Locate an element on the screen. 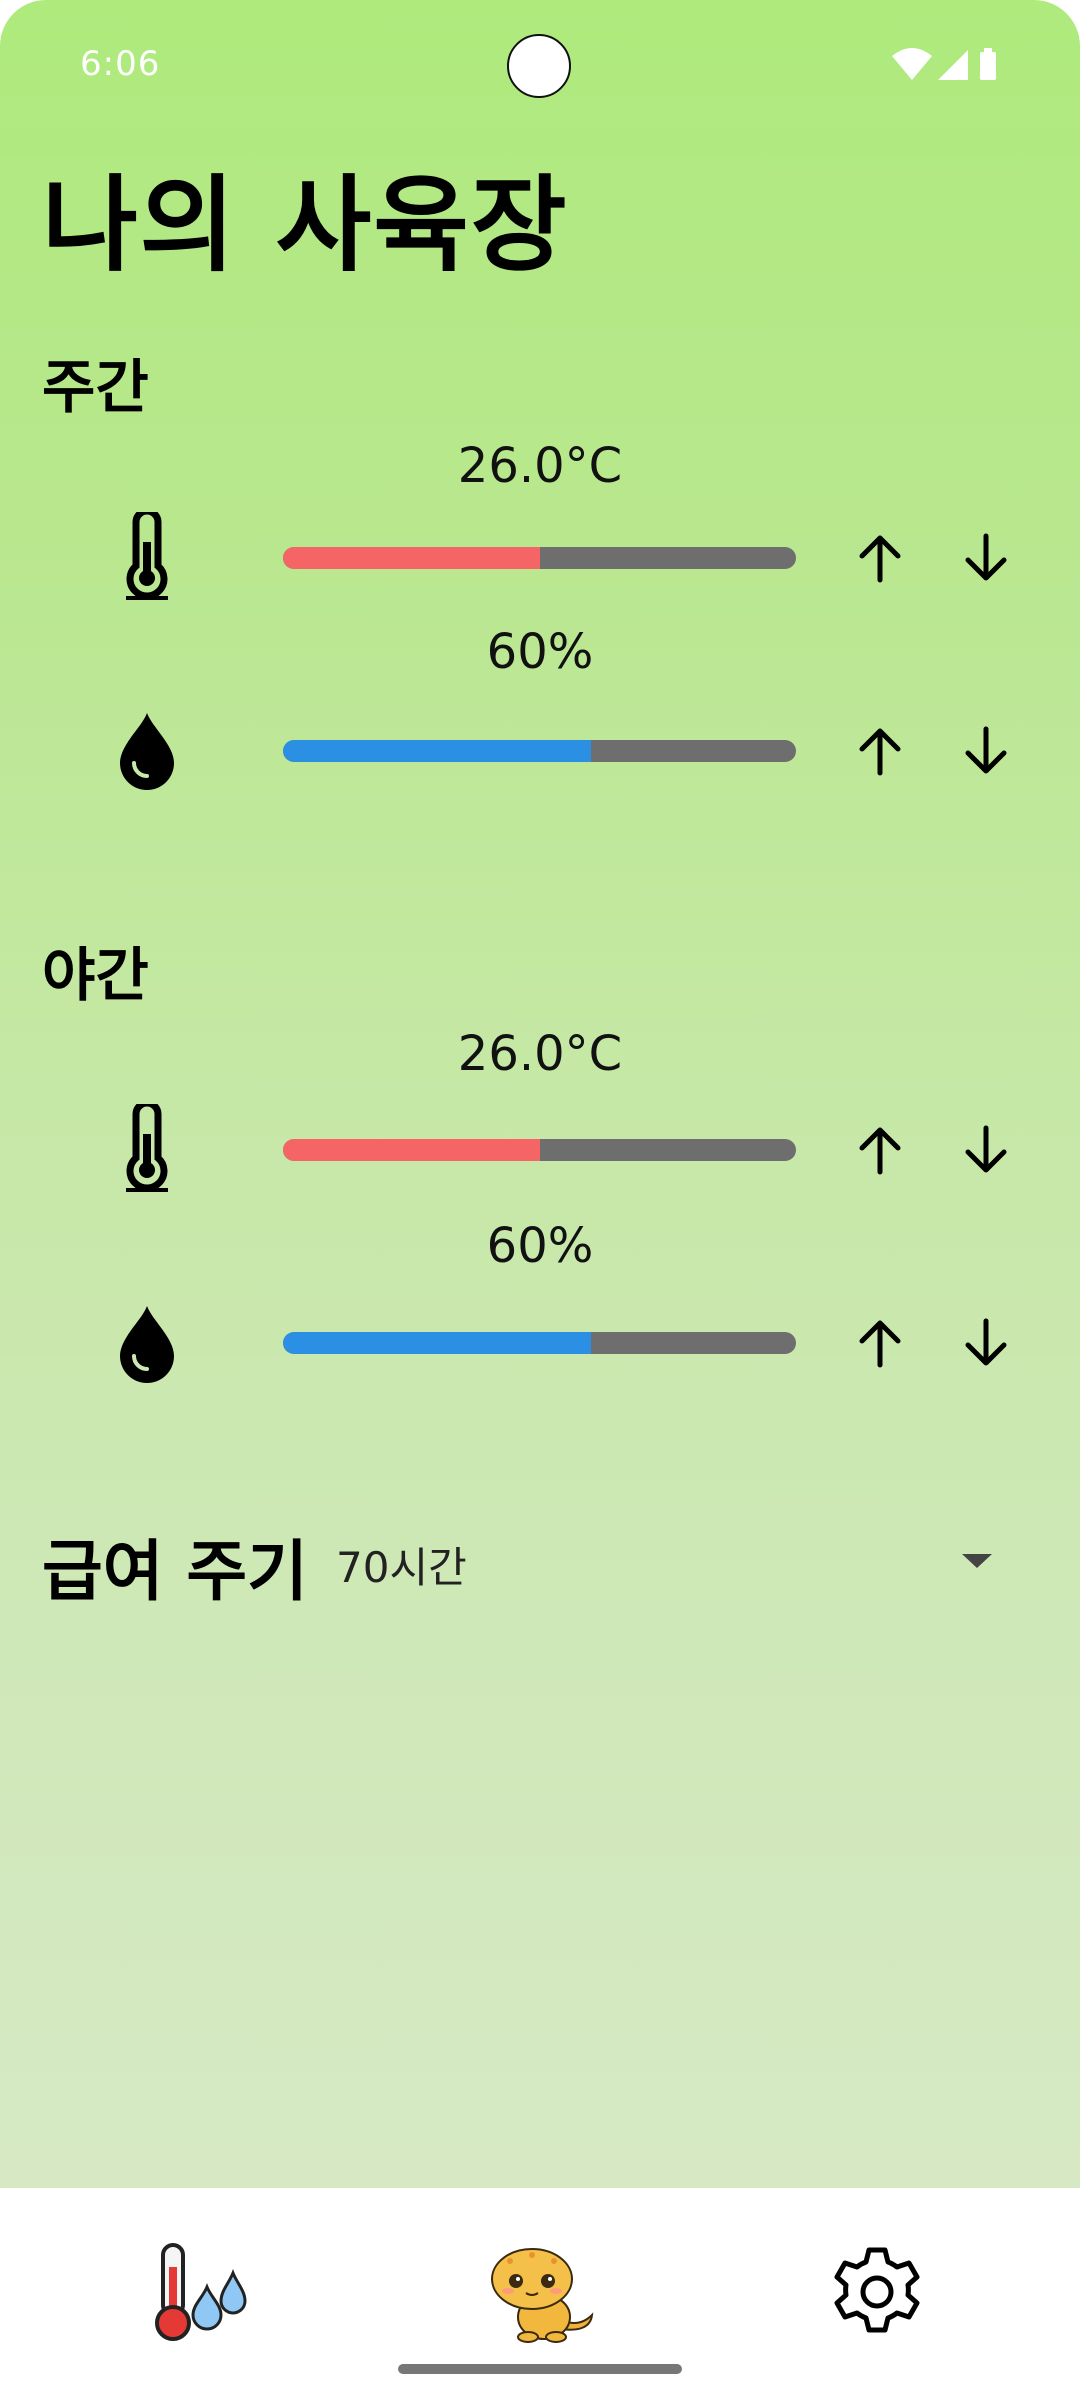  chevron-down-icon is located at coordinates (977, 1561).